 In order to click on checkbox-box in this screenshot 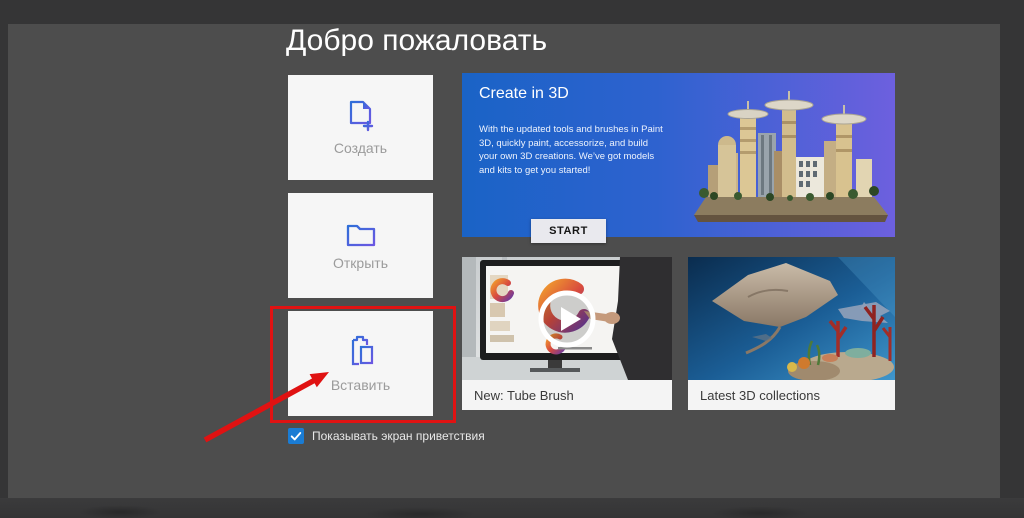, I will do `click(296, 436)`.